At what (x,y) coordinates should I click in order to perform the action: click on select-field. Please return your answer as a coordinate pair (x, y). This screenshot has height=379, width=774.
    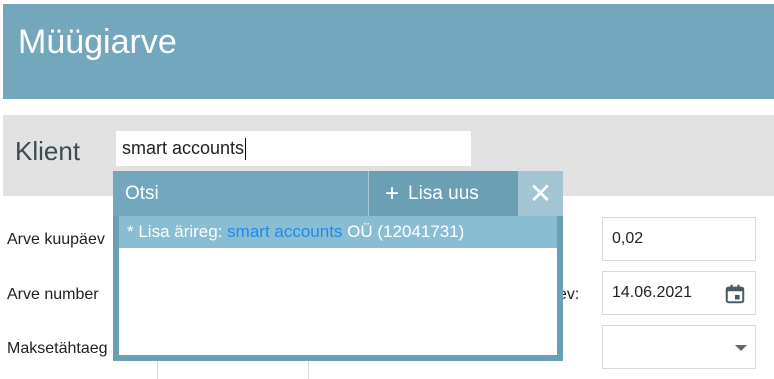
    Looking at the image, I should click on (679, 347).